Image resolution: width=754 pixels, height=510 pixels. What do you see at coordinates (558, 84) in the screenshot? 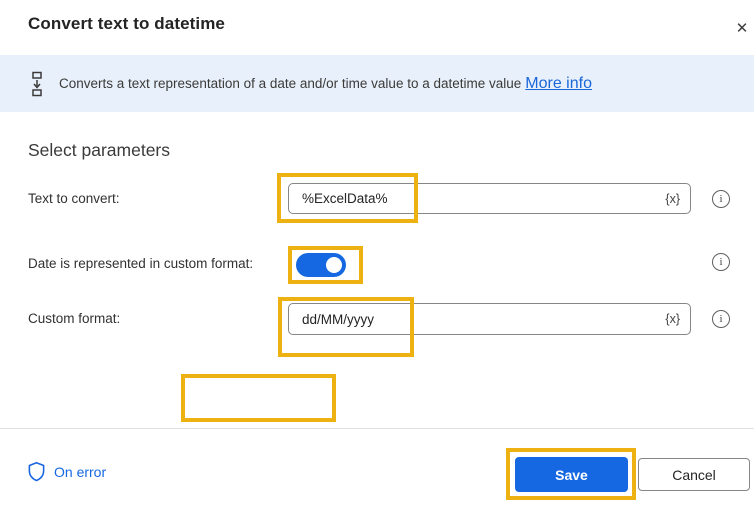
I see `more-info-link: More info` at bounding box center [558, 84].